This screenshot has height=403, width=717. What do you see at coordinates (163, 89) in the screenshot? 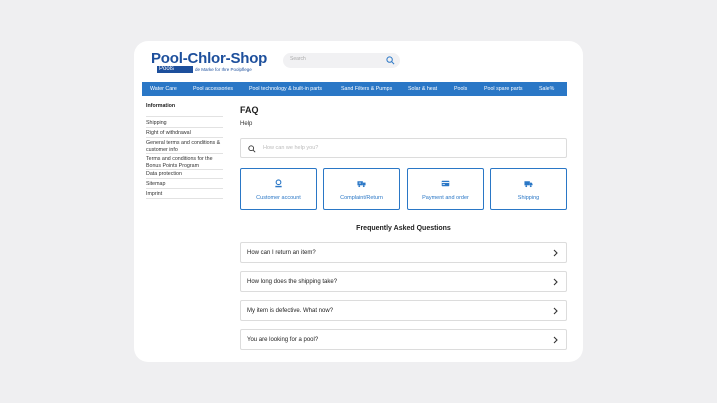
I see `nav-item-water-care: Water Care` at bounding box center [163, 89].